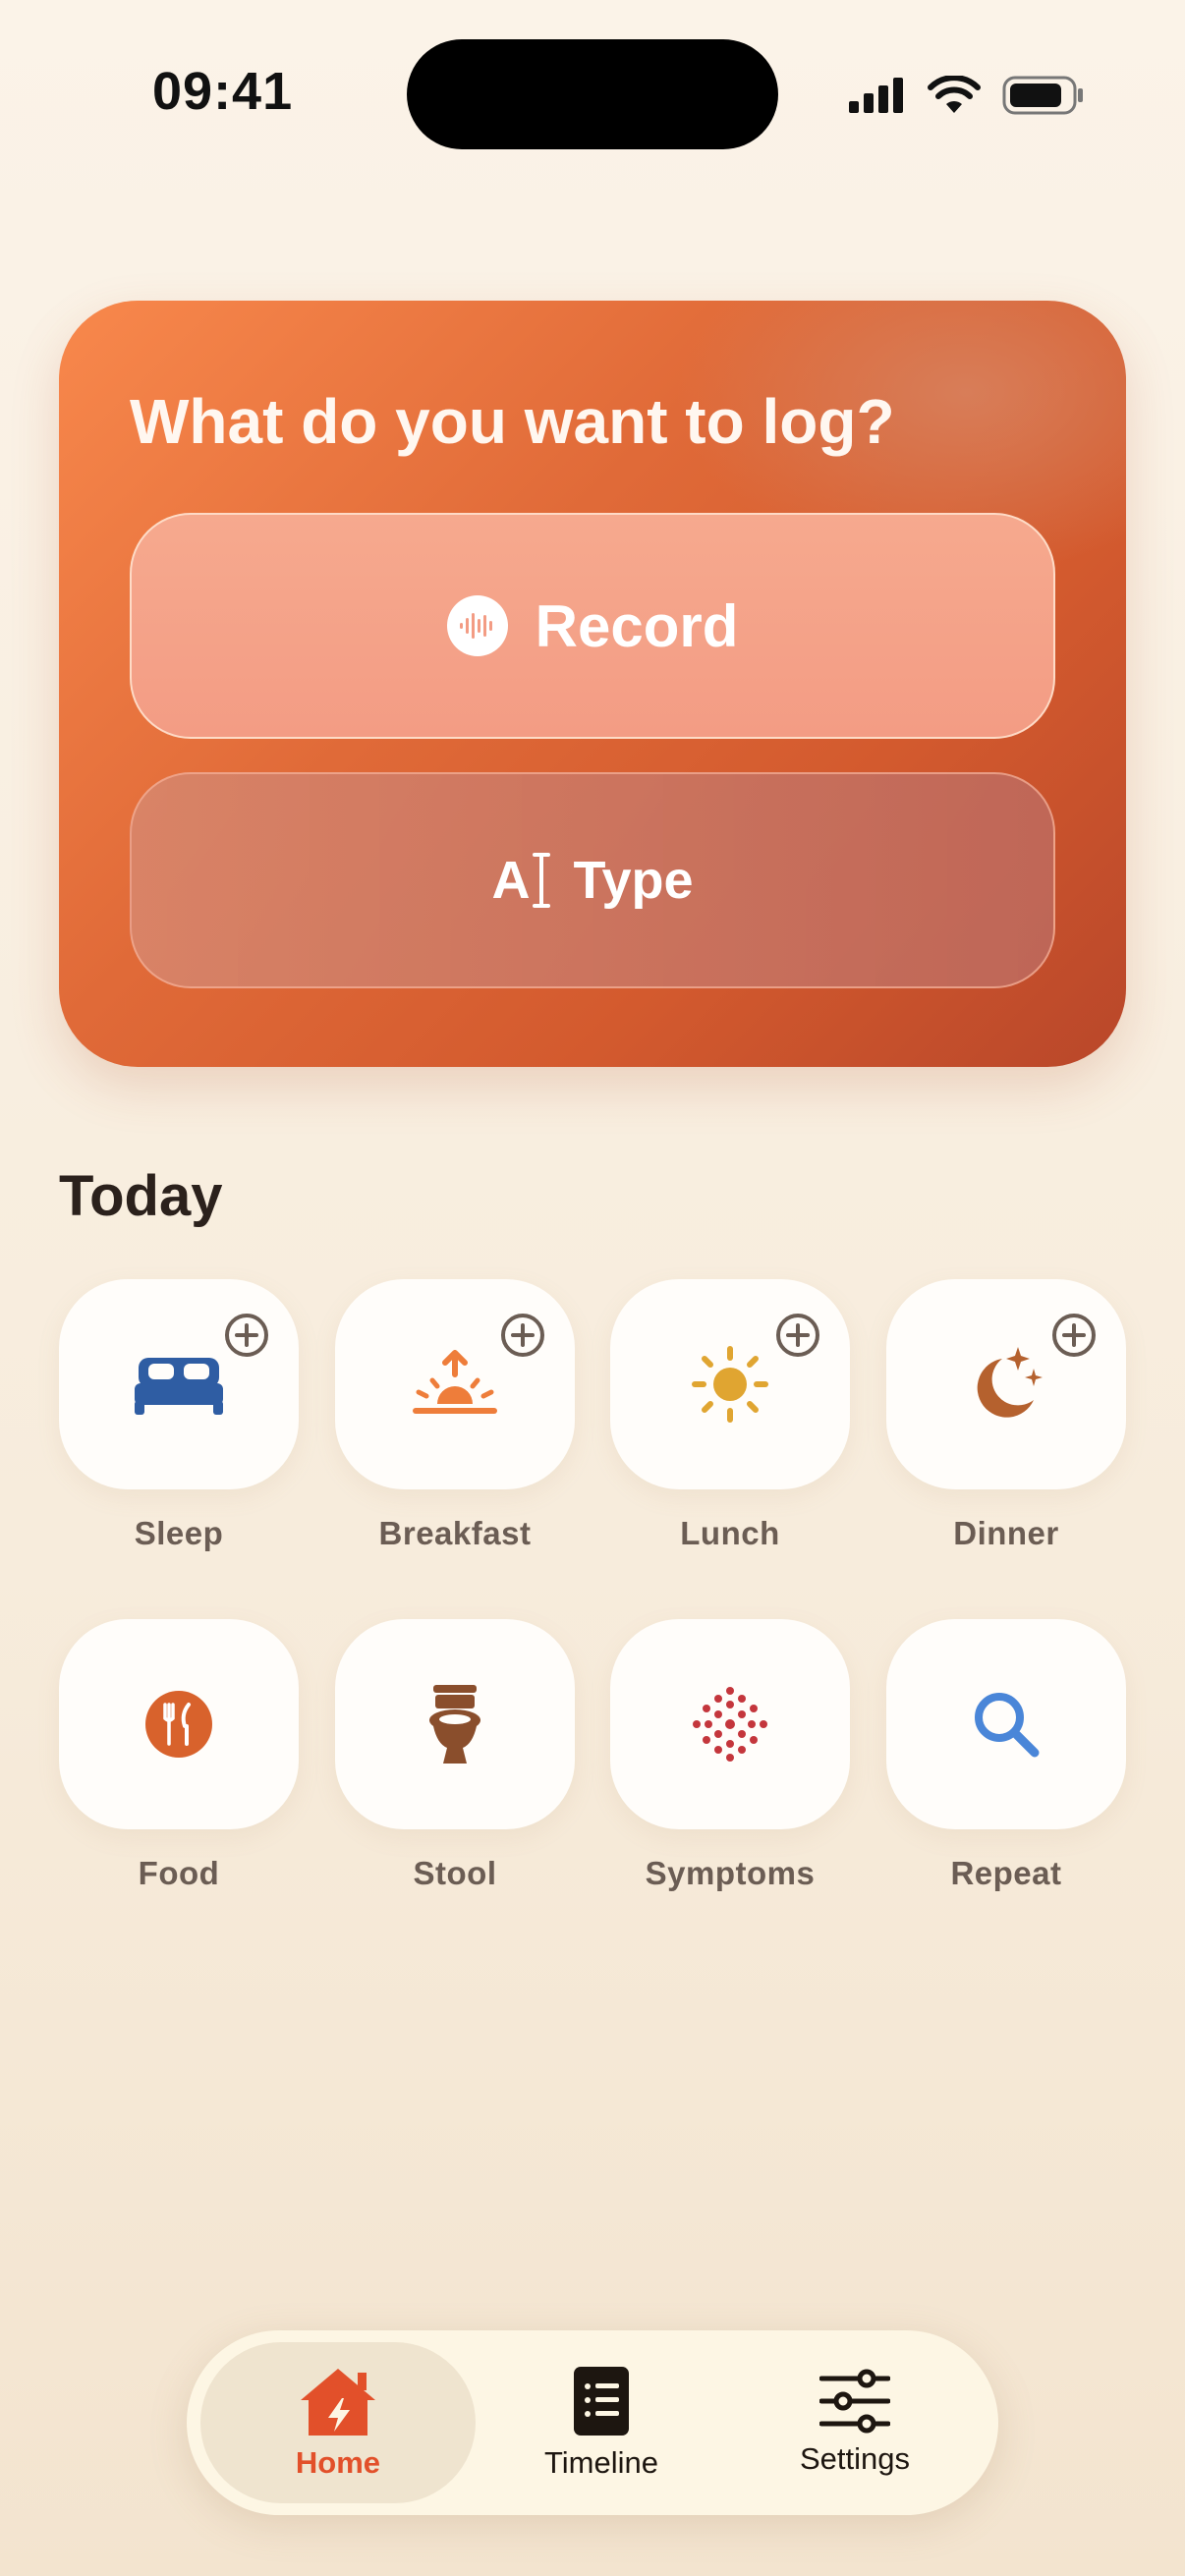 This screenshot has width=1185, height=2576. Describe the element at coordinates (955, 94) in the screenshot. I see `wifi-icon` at that location.